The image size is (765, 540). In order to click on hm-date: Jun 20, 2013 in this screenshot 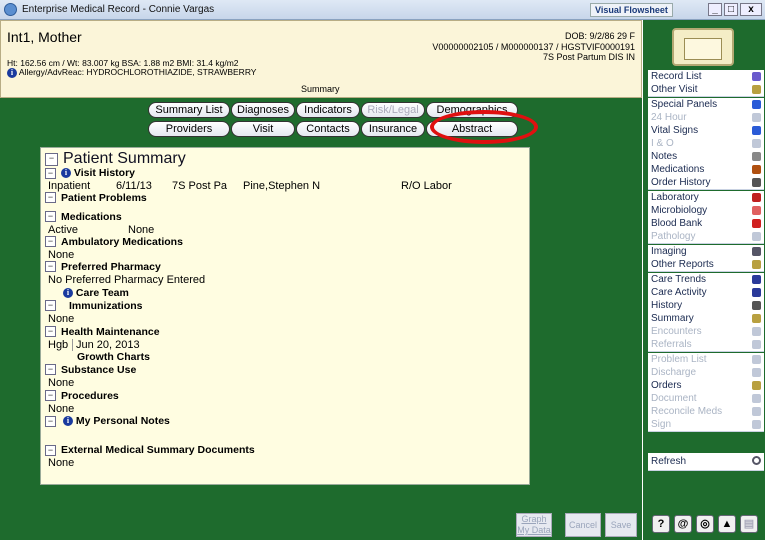, I will do `click(106, 345)`.